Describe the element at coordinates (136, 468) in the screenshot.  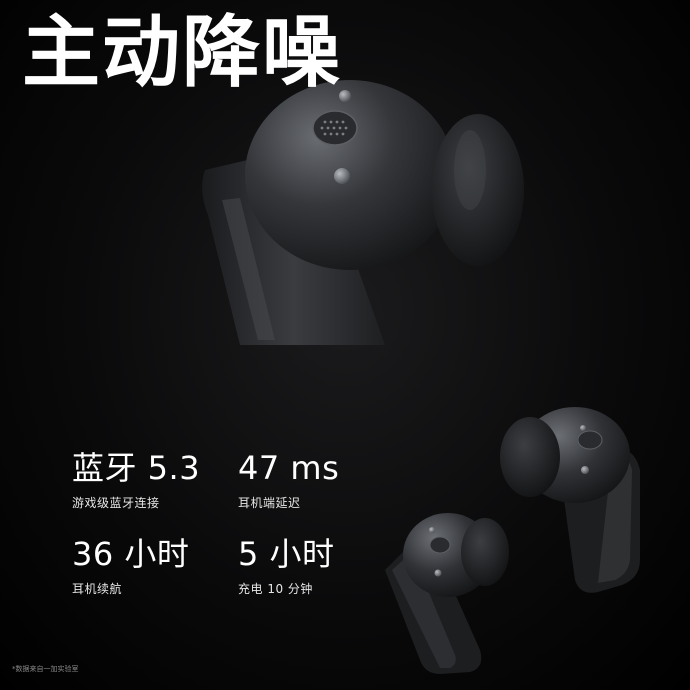
I see `spec-value: 蓝牙 5.3` at that location.